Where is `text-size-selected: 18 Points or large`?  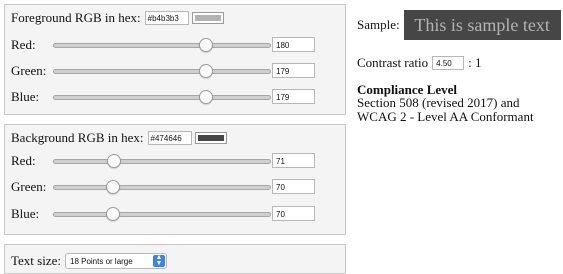
text-size-selected: 18 Points or large is located at coordinates (101, 261).